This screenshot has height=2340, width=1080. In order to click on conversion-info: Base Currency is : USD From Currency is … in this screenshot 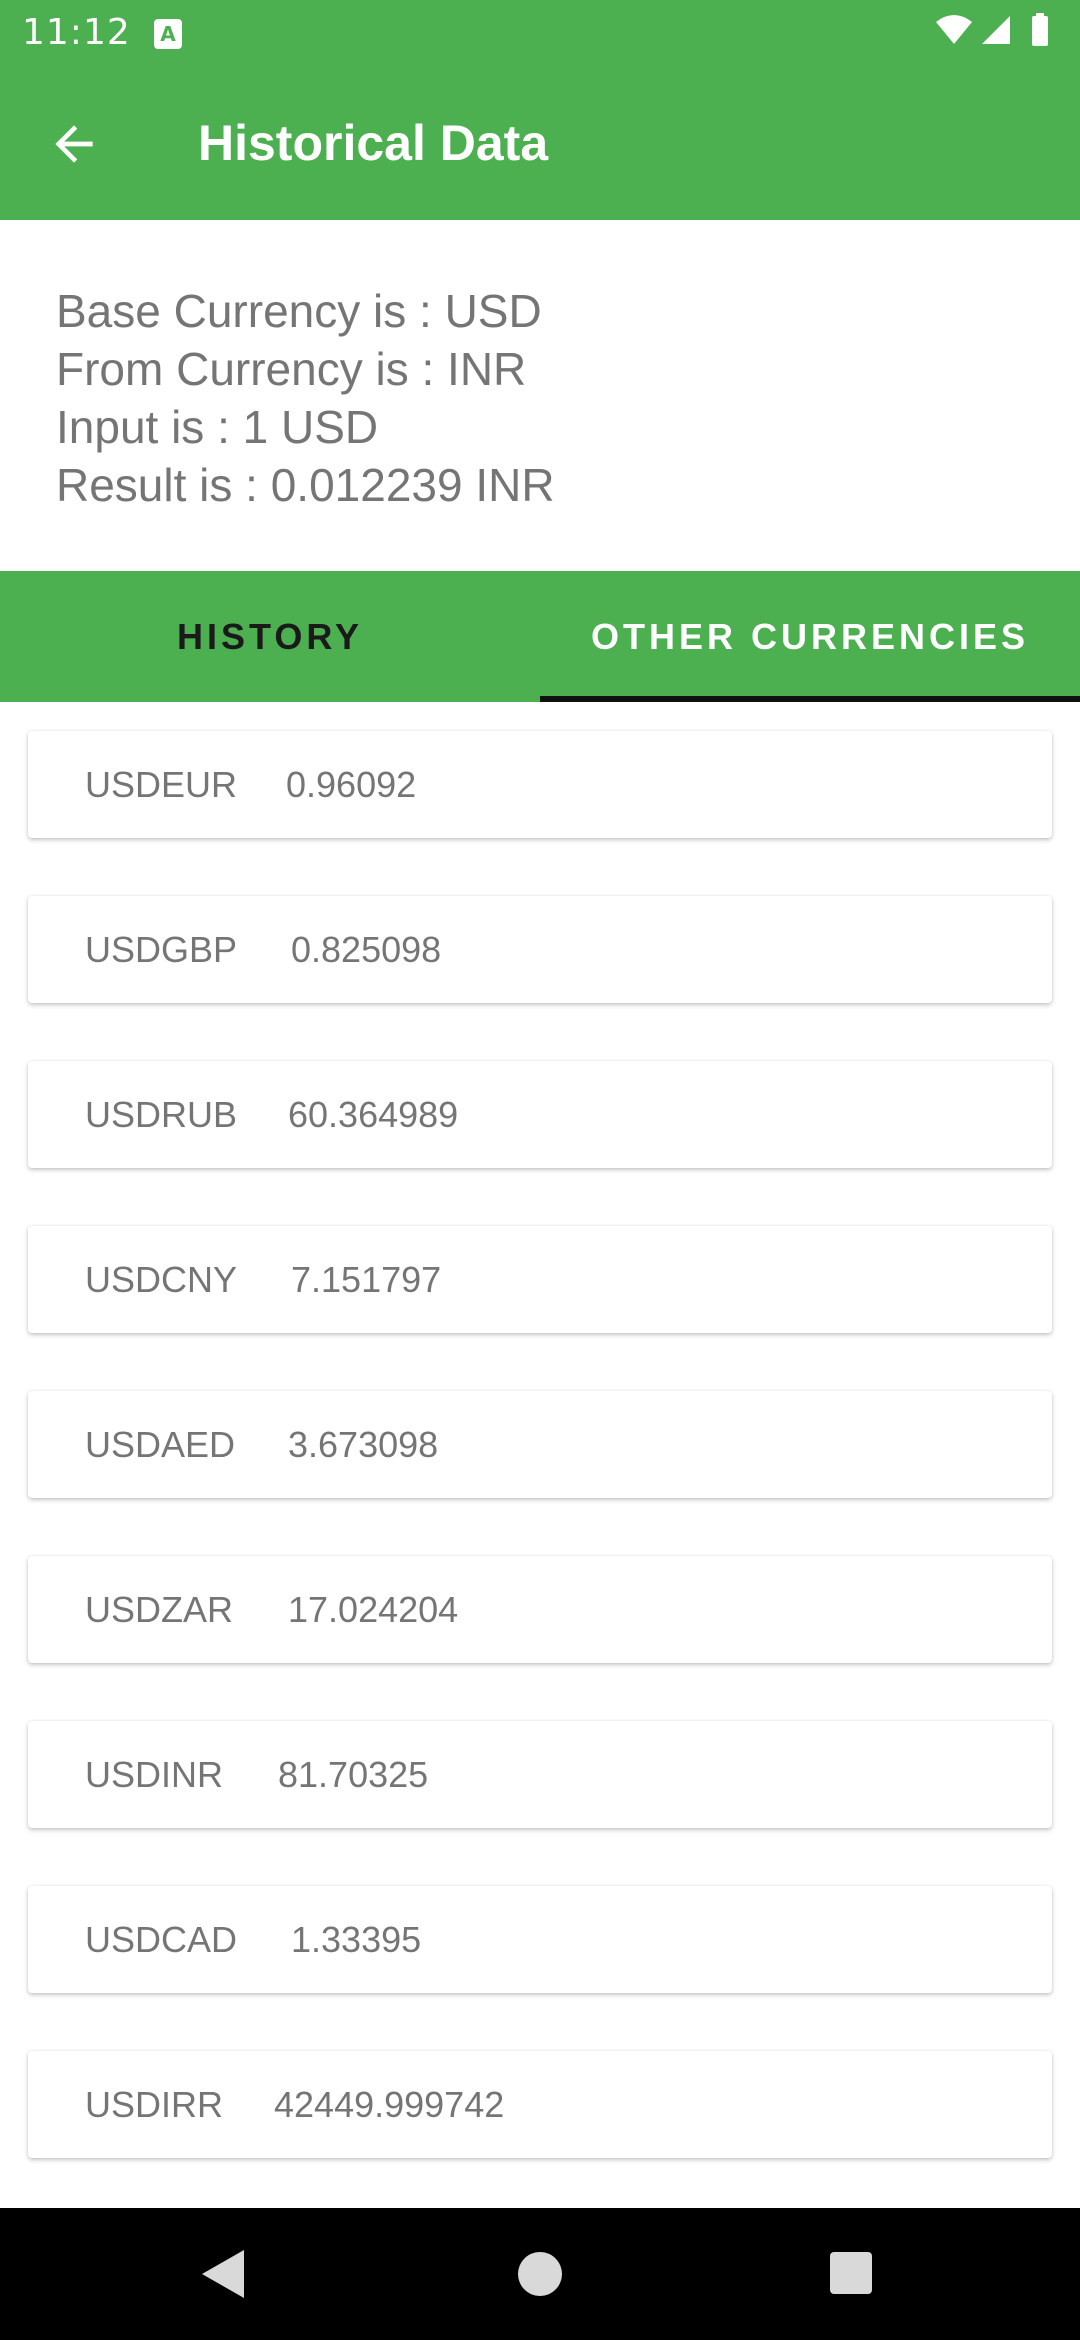, I will do `click(540, 395)`.